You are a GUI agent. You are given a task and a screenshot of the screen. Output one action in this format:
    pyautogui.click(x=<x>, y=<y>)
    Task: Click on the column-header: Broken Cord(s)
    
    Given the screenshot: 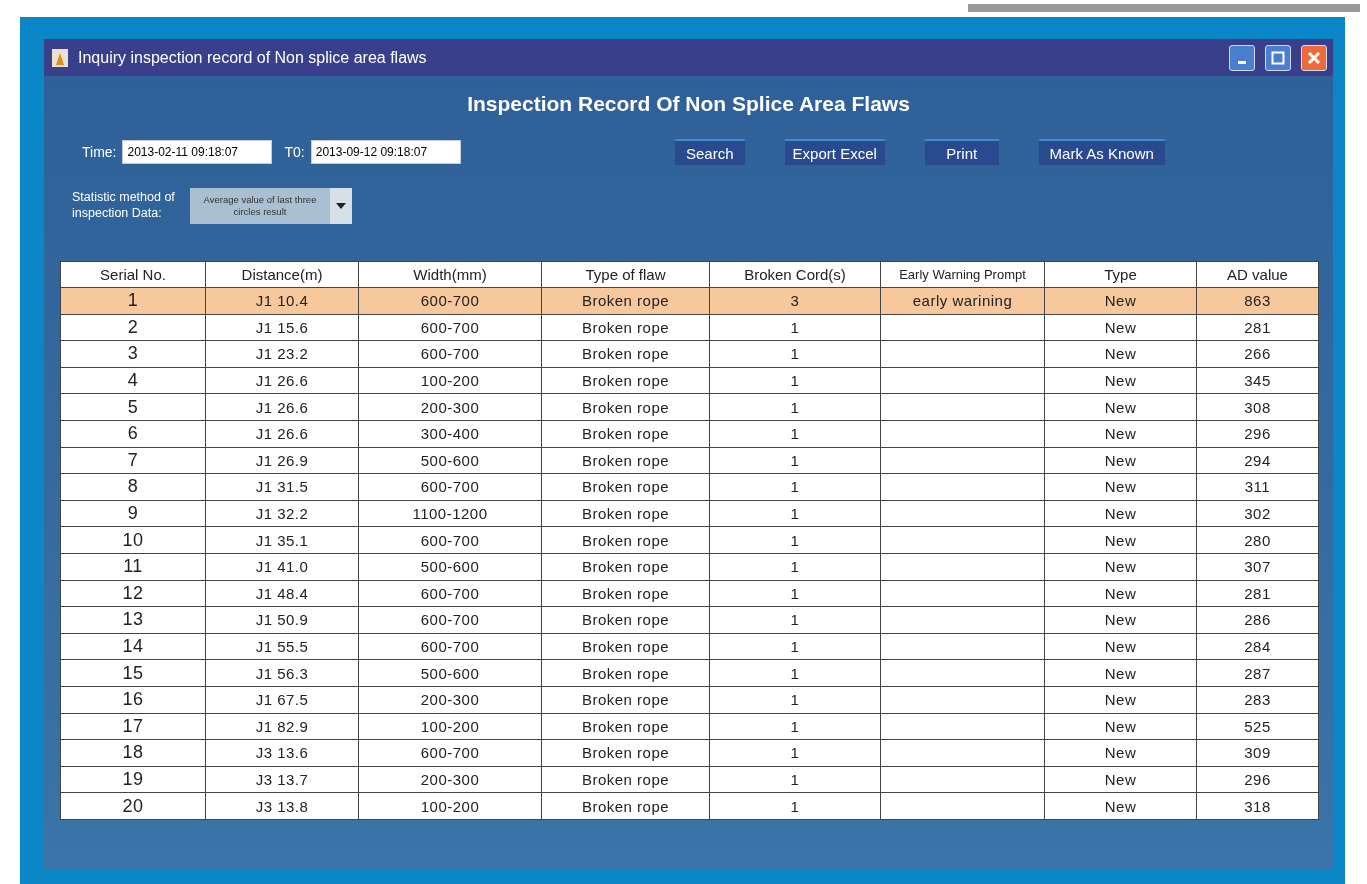 What is the action you would take?
    pyautogui.click(x=795, y=274)
    